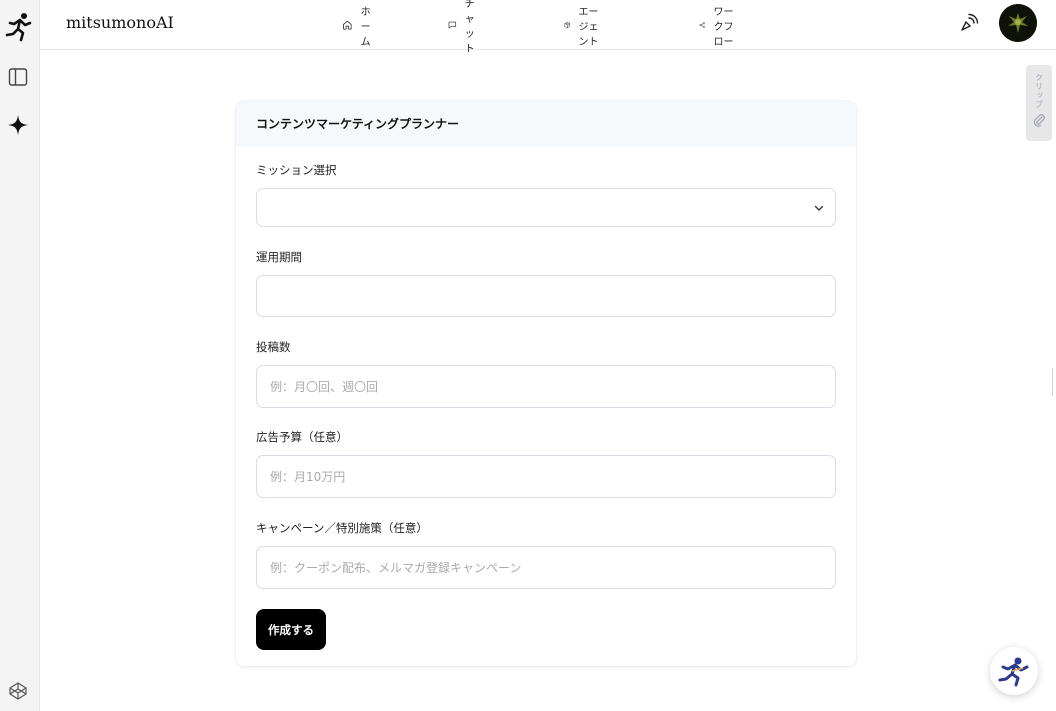 The image size is (1056, 711). Describe the element at coordinates (546, 476) in the screenshot. I see `ad-budget-input: 例：月10万円` at that location.